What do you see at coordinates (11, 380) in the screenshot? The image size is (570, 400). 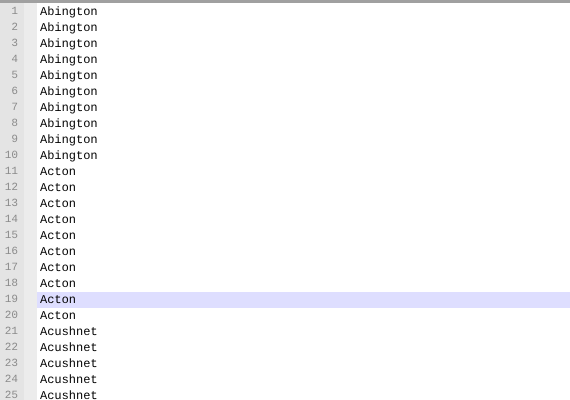 I see `line-number: 24` at bounding box center [11, 380].